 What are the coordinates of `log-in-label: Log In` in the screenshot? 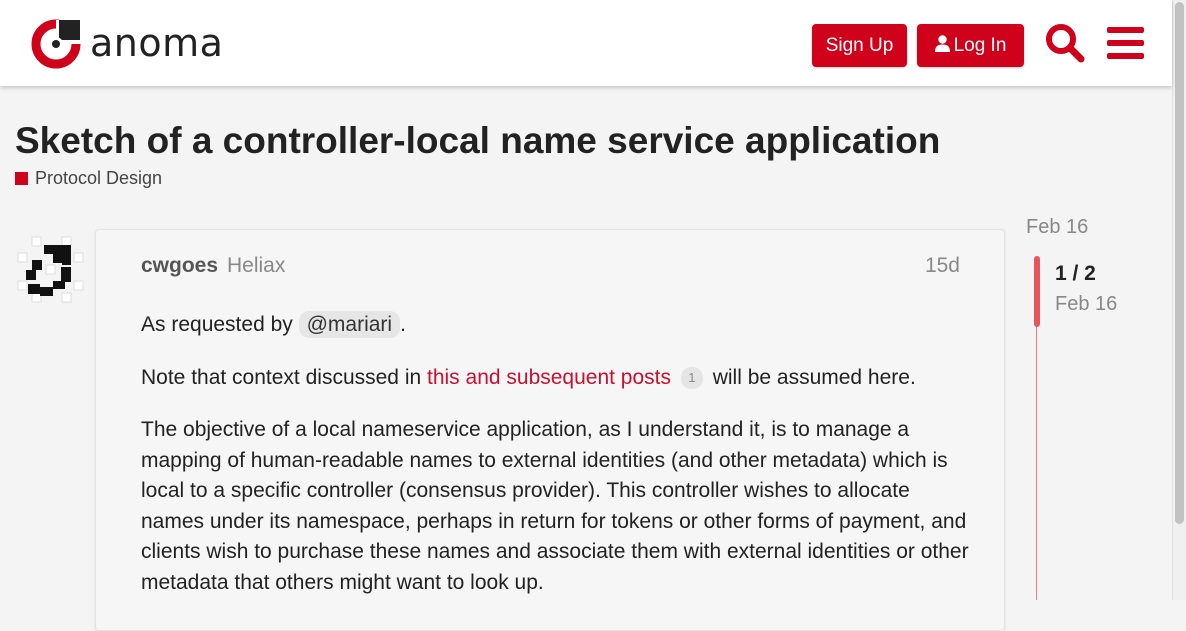 It's located at (980, 45).